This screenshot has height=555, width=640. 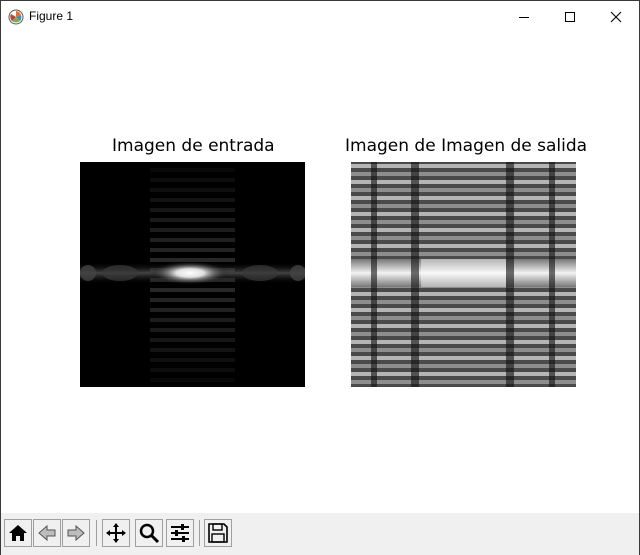 I want to click on save-icon, so click(x=218, y=533).